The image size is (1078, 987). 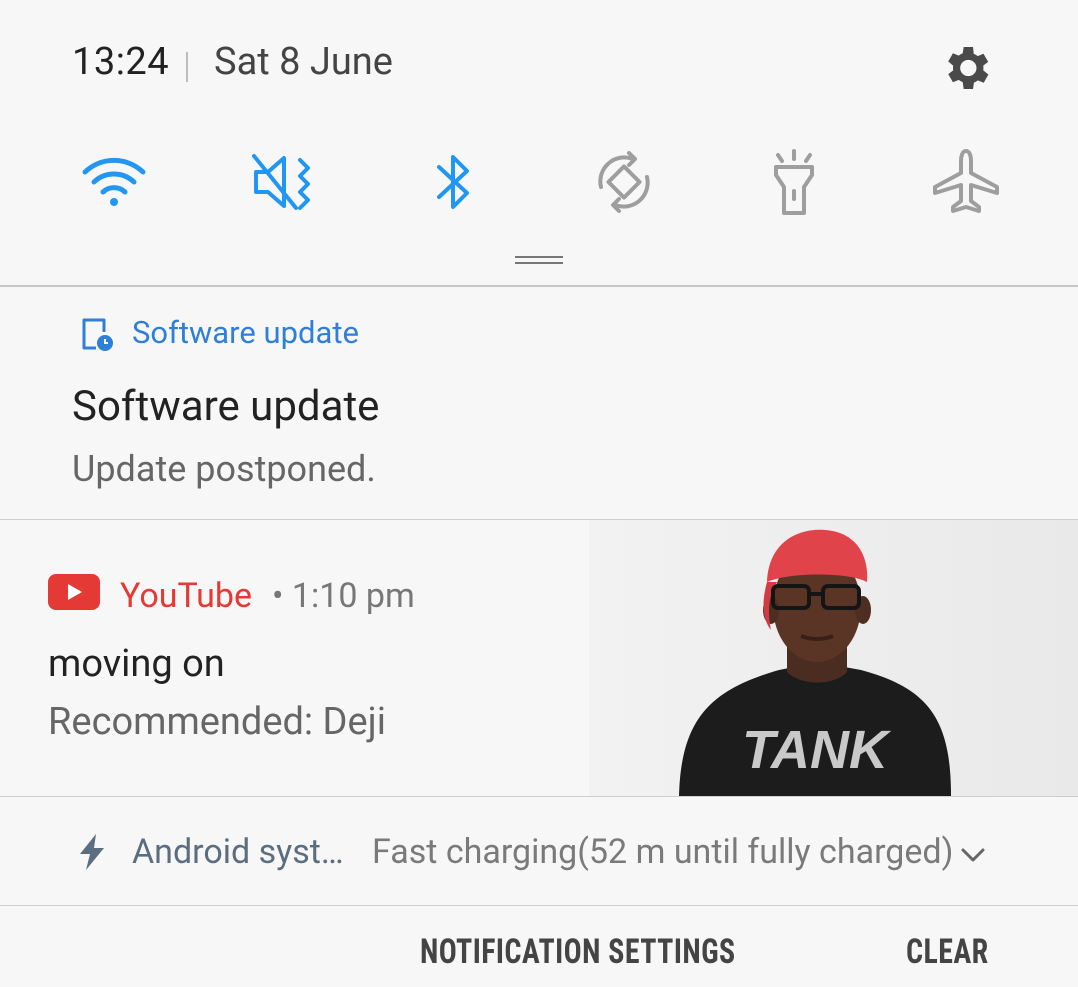 I want to click on chevron-down-icon, so click(x=973, y=855).